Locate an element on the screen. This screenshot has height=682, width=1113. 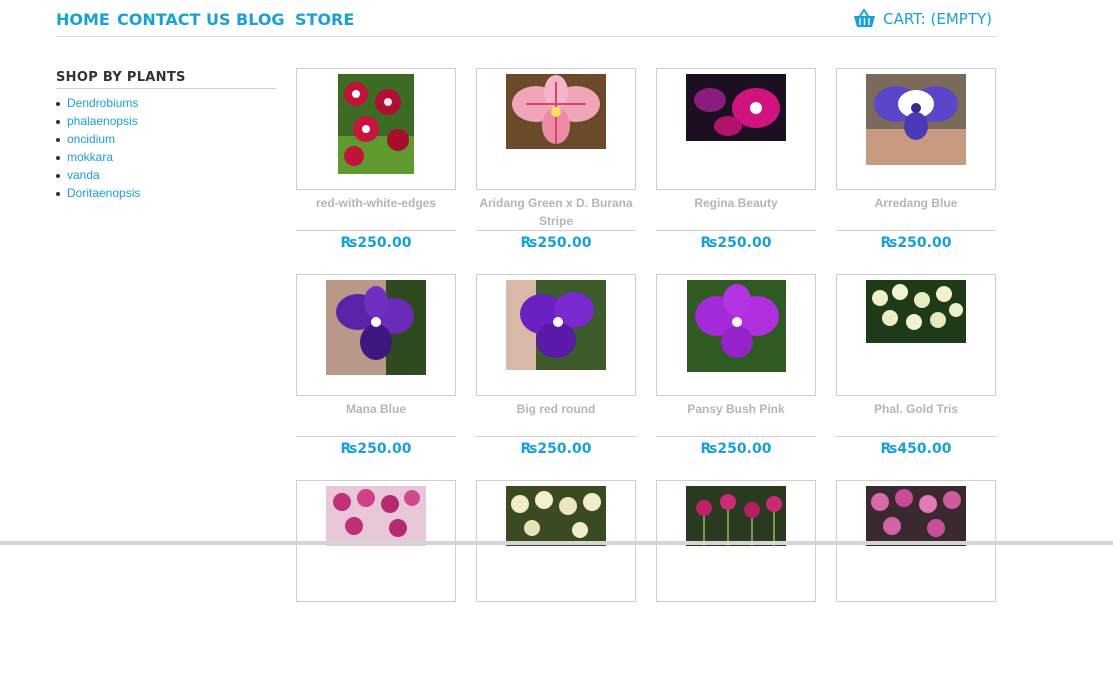
product-card: Aridang Green x D. Burana Stripe ₨250.00 is located at coordinates (556, 169).